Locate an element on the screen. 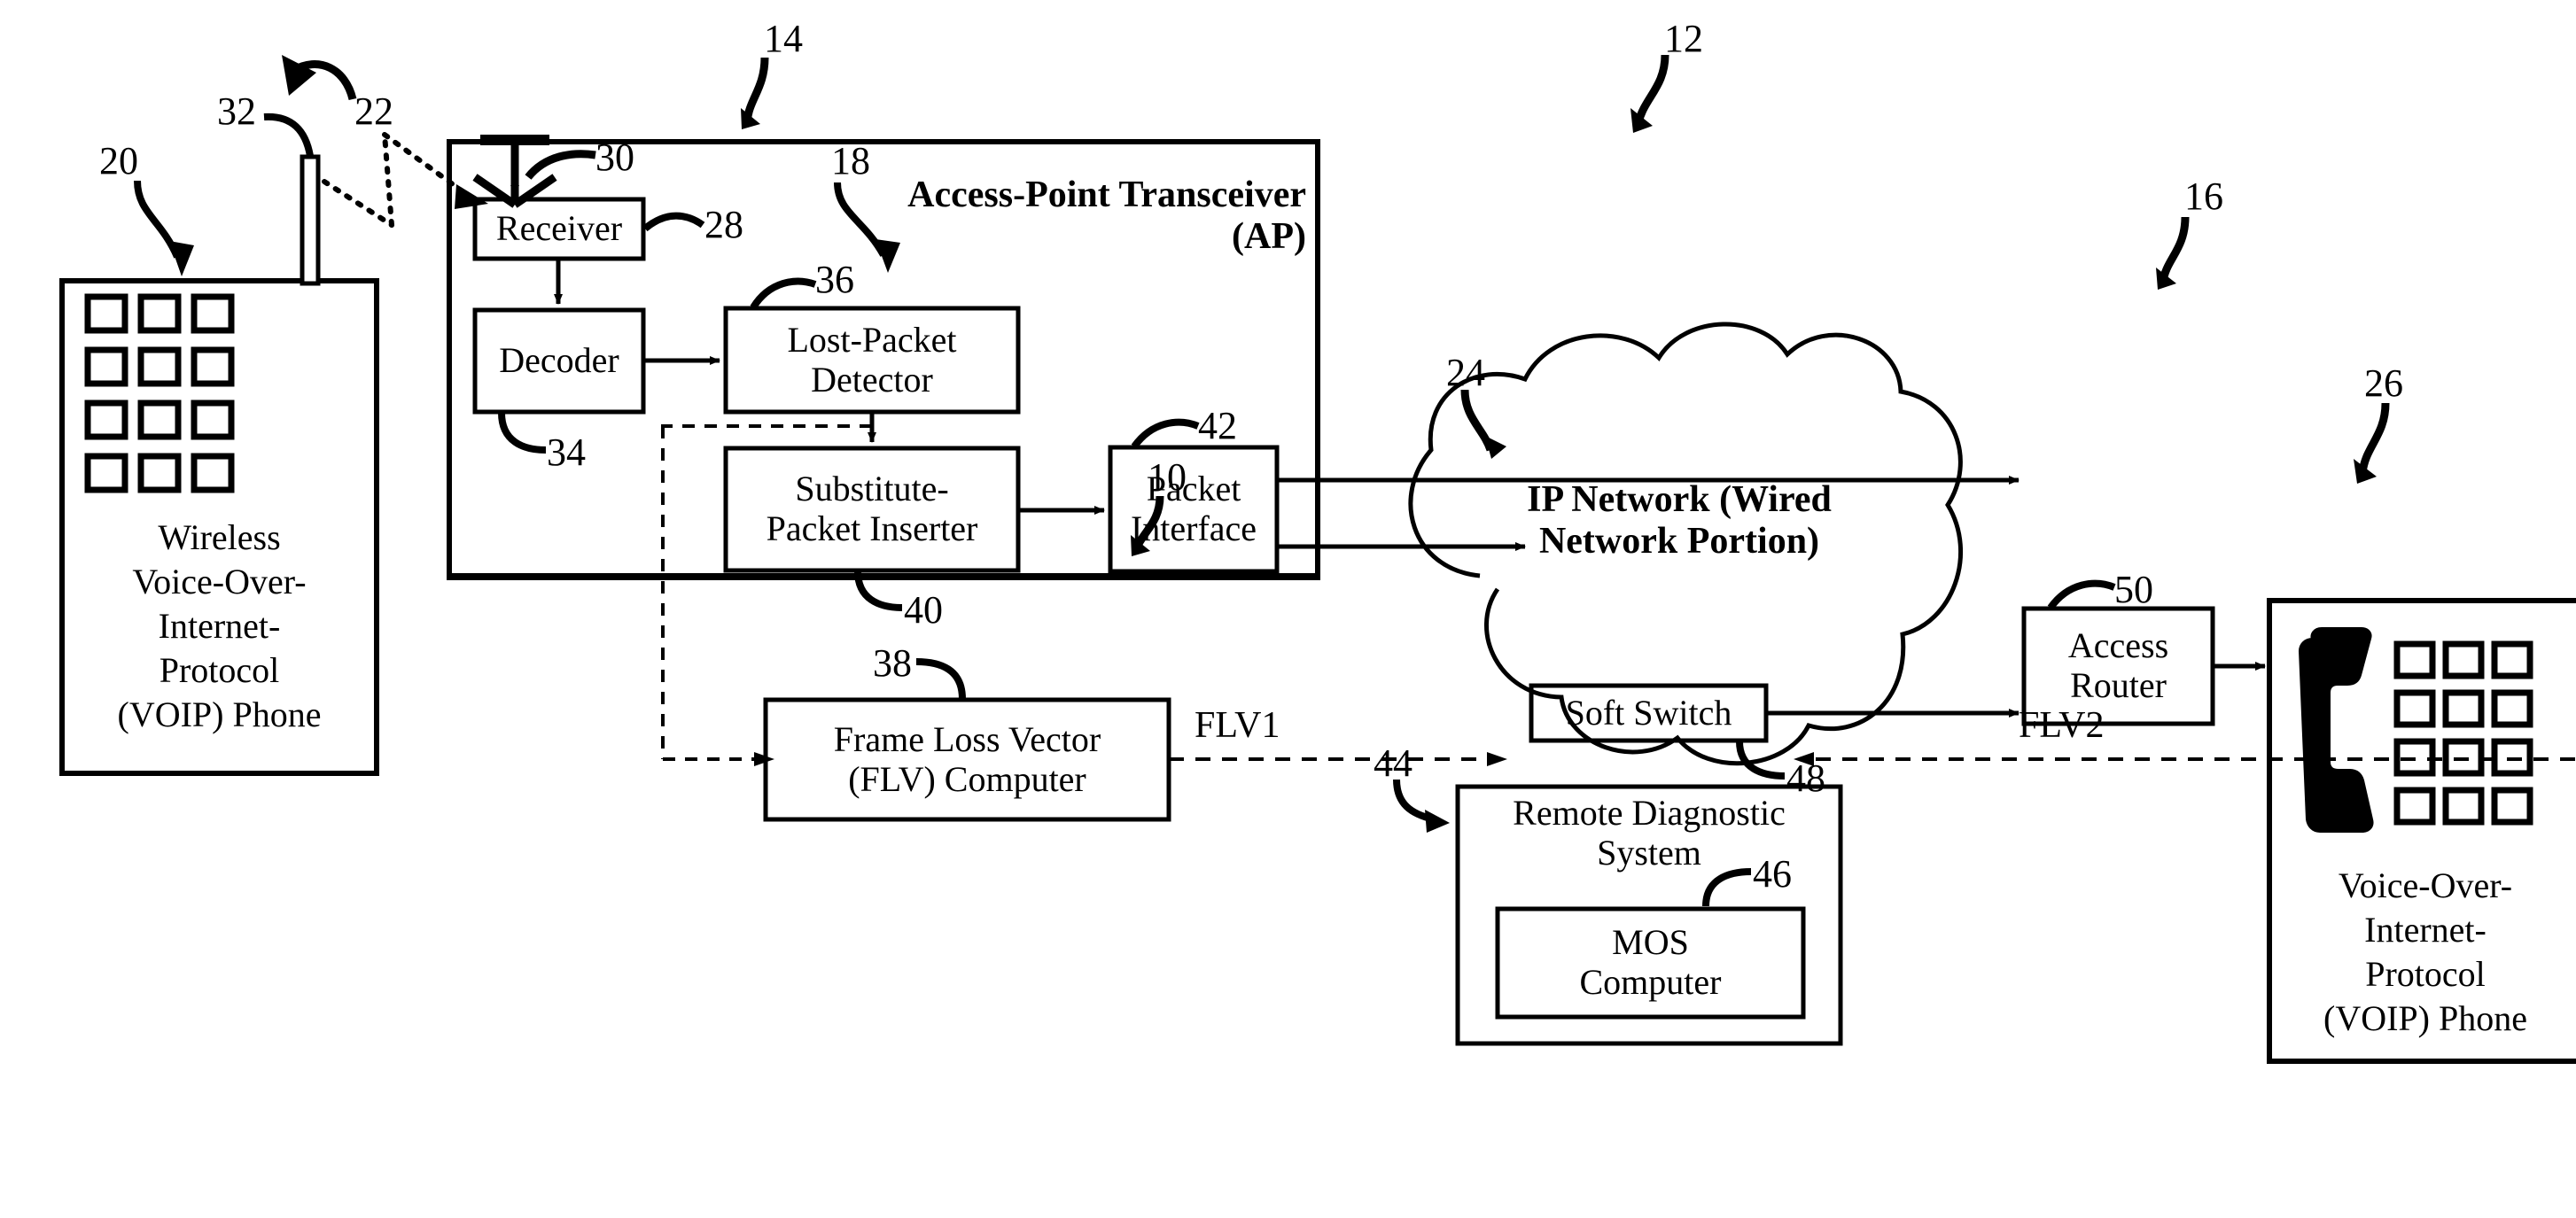 The image size is (2576, 1218). ref-36: 36 is located at coordinates (835, 279).